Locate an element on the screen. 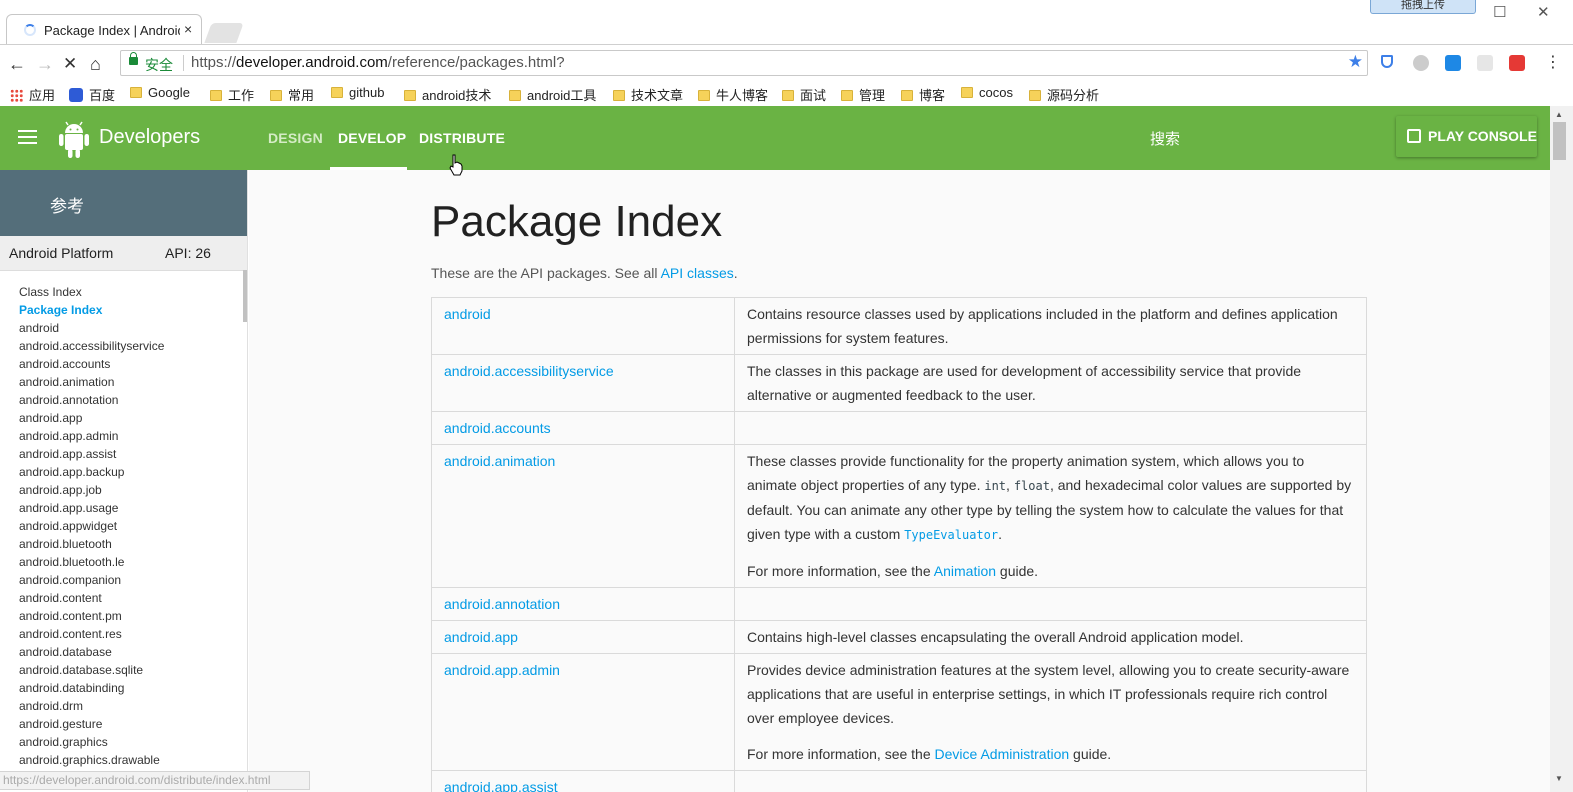  bookmark-tech-articles: 技术文章 is located at coordinates (648, 94).